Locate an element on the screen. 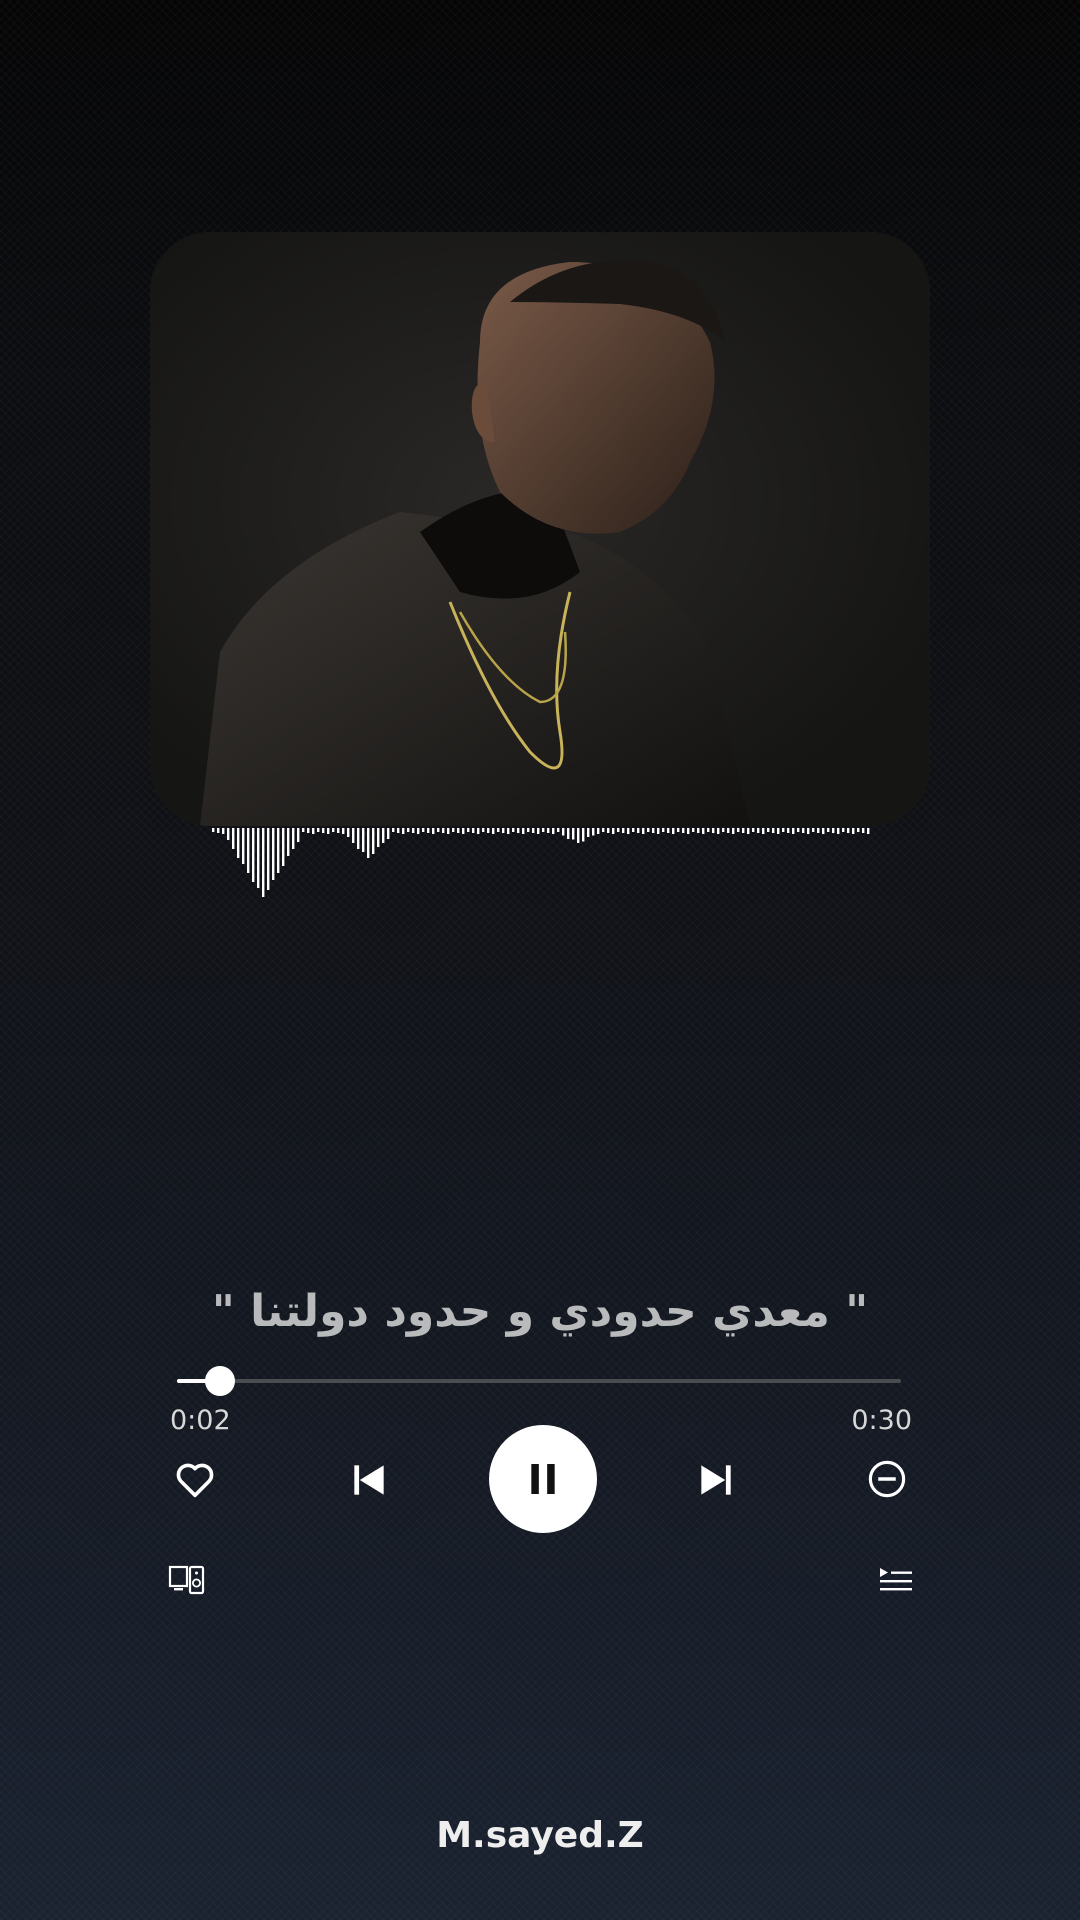  queue-button is located at coordinates (896, 1581).